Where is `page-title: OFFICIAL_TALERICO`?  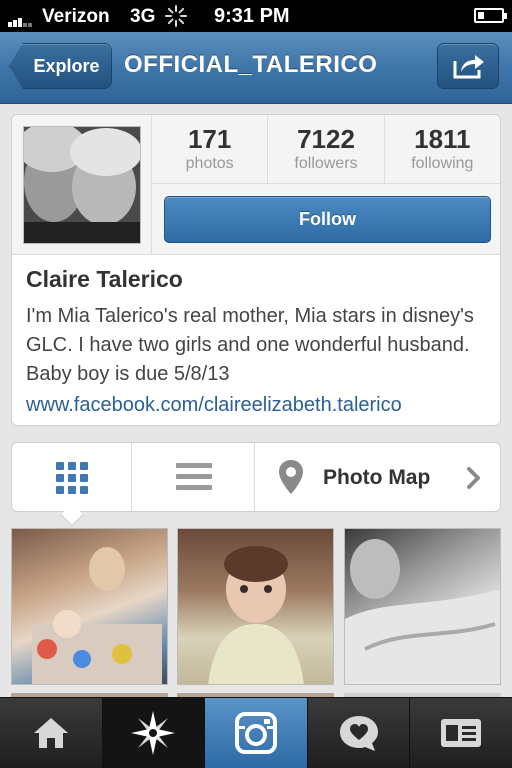
page-title: OFFICIAL_TALERICO is located at coordinates (251, 64).